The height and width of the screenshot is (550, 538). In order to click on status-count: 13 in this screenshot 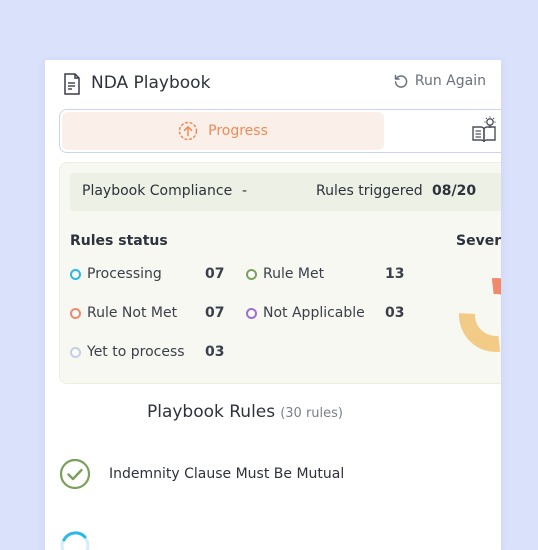, I will do `click(395, 274)`.